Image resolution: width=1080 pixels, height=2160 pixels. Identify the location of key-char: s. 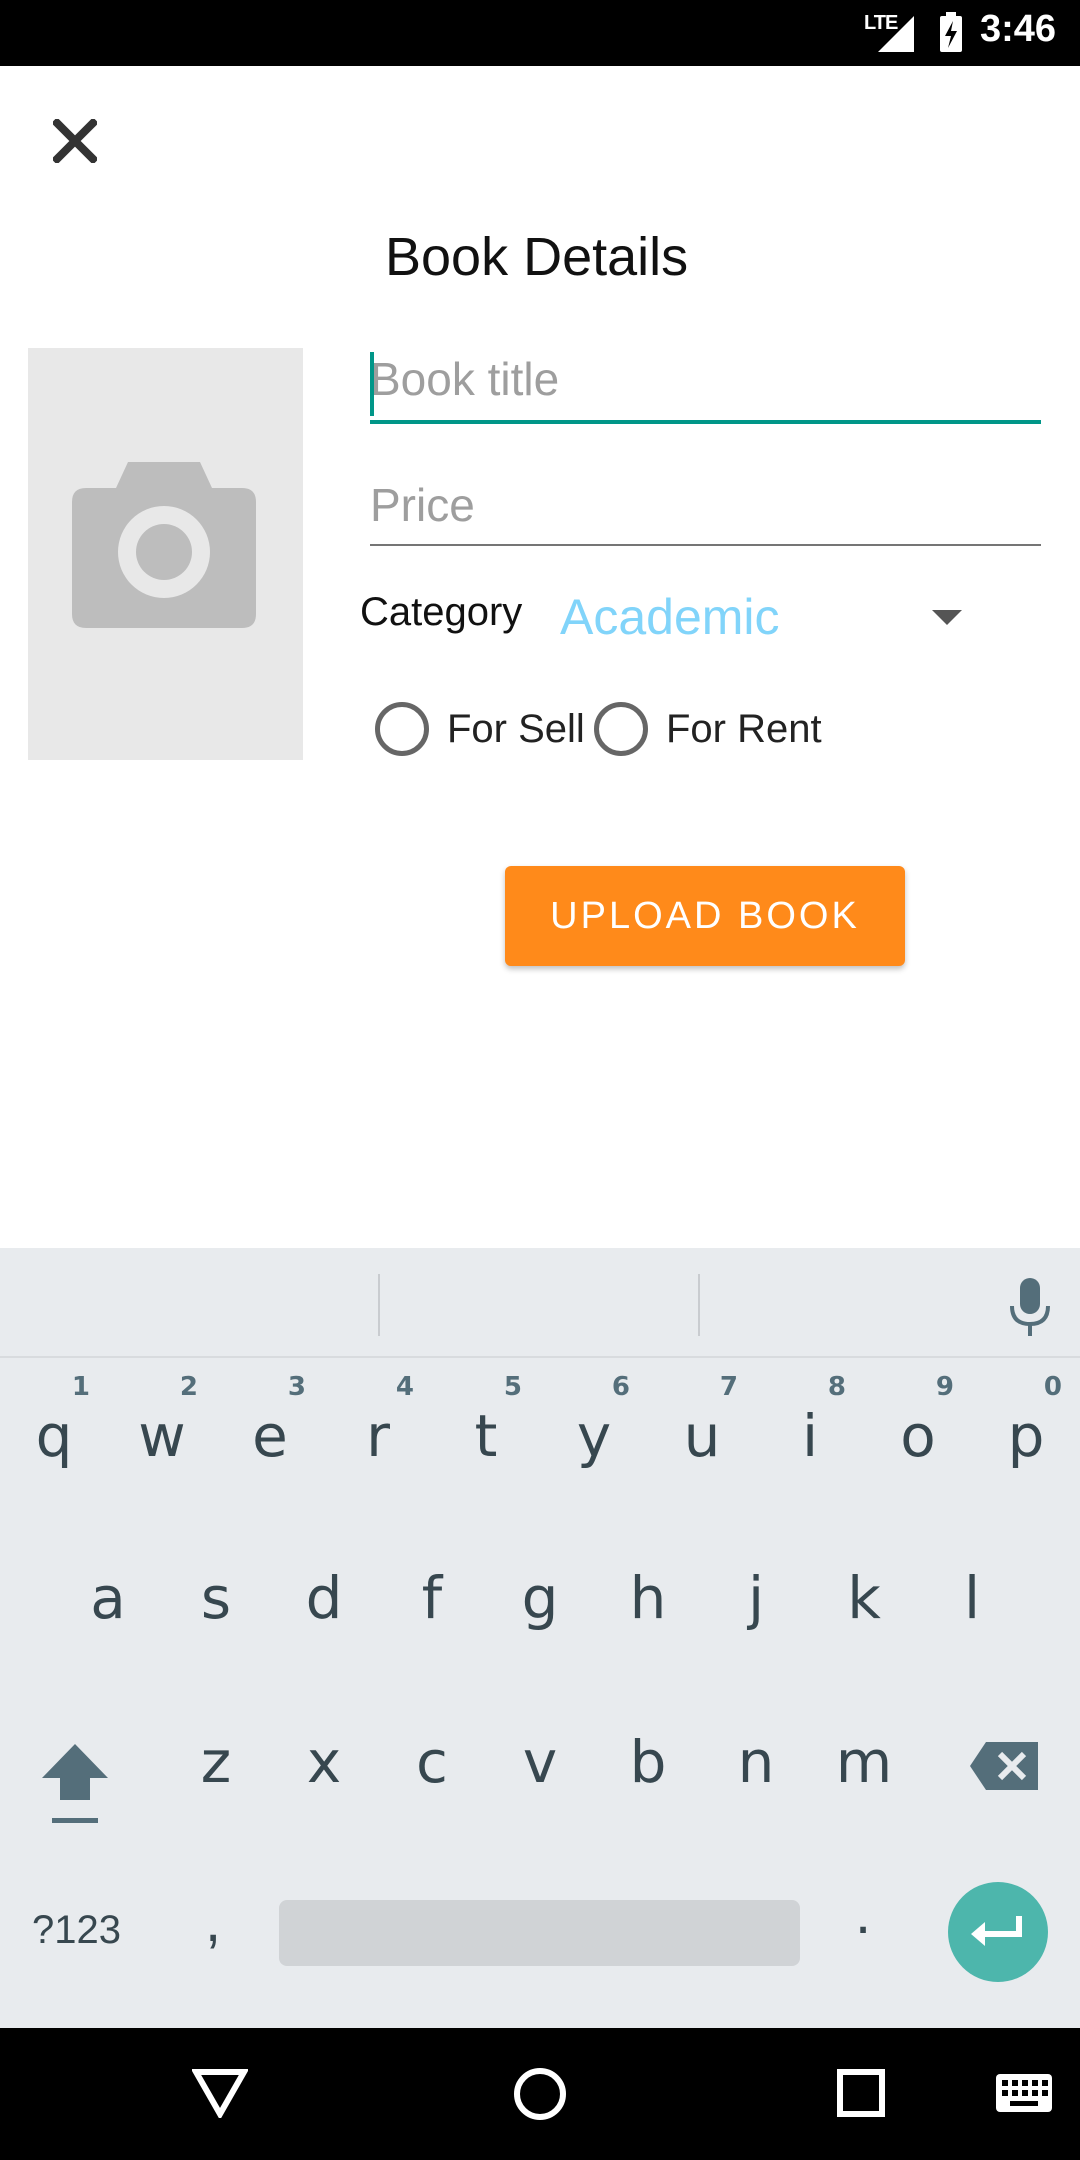
(216, 1598).